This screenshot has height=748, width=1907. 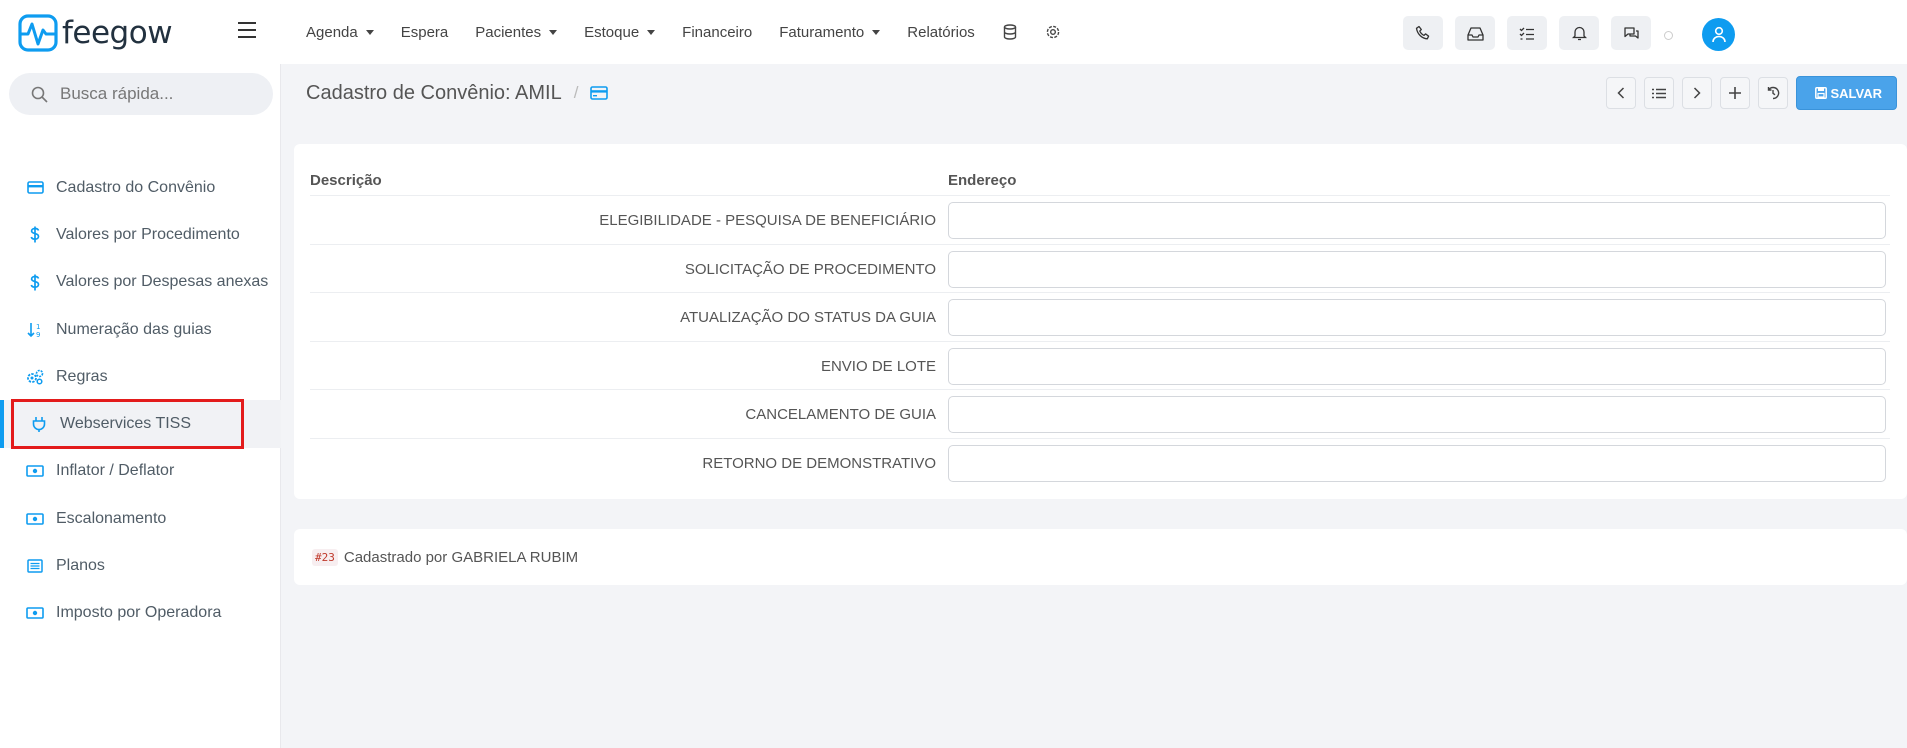 I want to click on header-actions: SALVAR, so click(x=1747, y=93).